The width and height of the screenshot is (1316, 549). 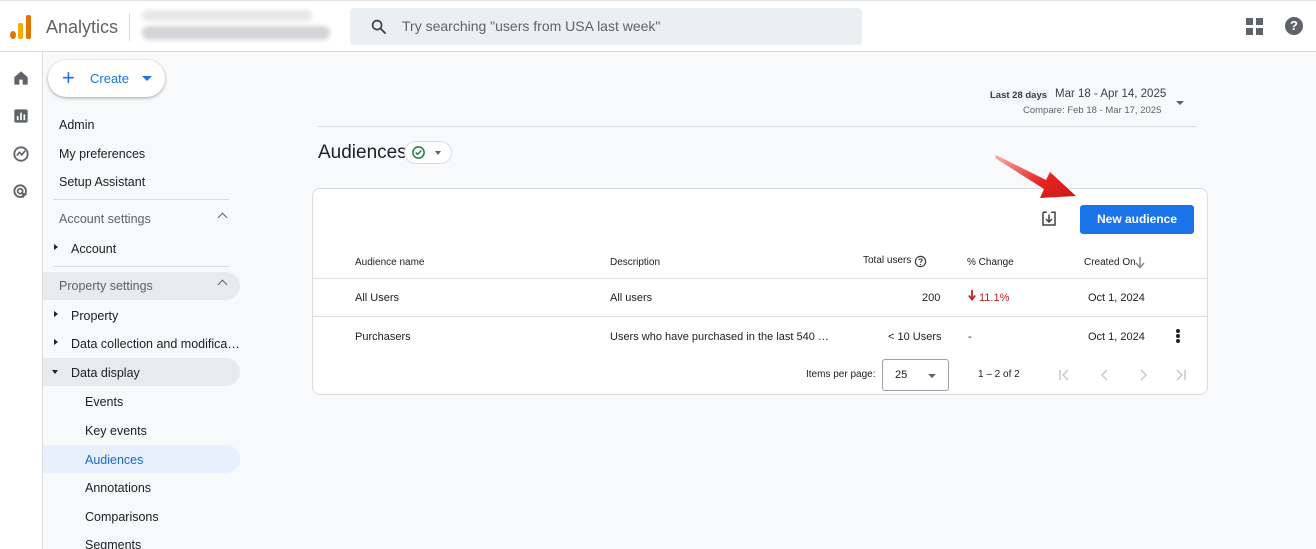 What do you see at coordinates (418, 152) in the screenshot?
I see `check-circle-icon` at bounding box center [418, 152].